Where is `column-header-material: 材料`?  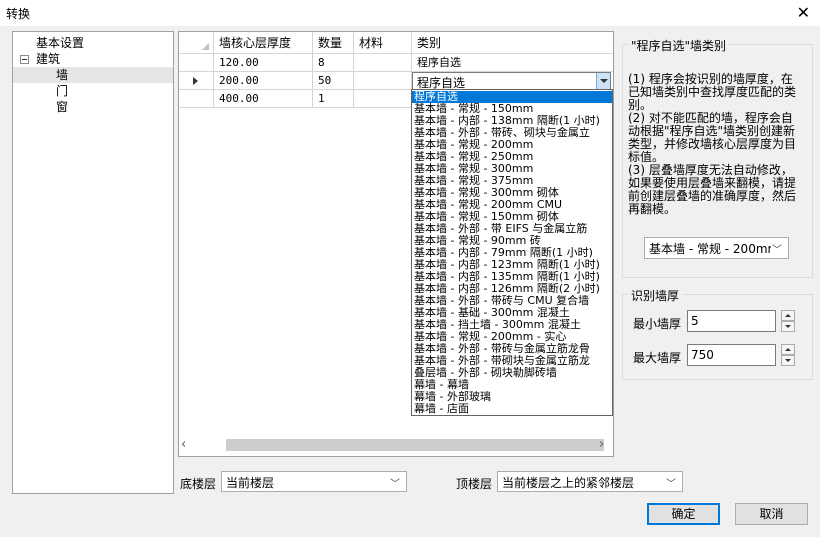 column-header-material: 材料 is located at coordinates (383, 43).